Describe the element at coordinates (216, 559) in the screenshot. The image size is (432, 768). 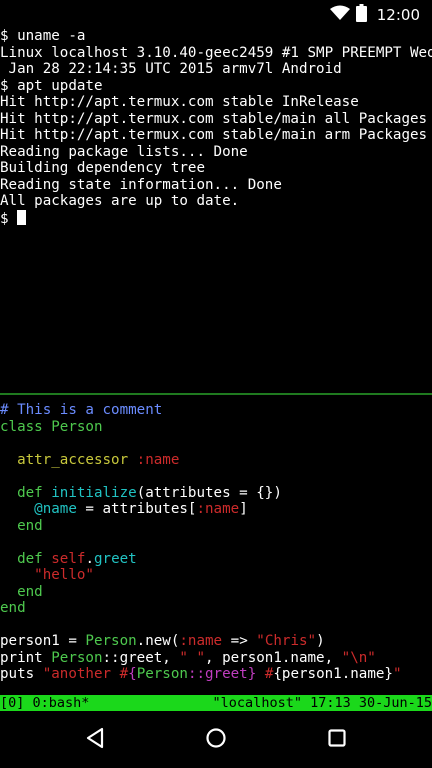
I see `code-line: def self.greet` at that location.